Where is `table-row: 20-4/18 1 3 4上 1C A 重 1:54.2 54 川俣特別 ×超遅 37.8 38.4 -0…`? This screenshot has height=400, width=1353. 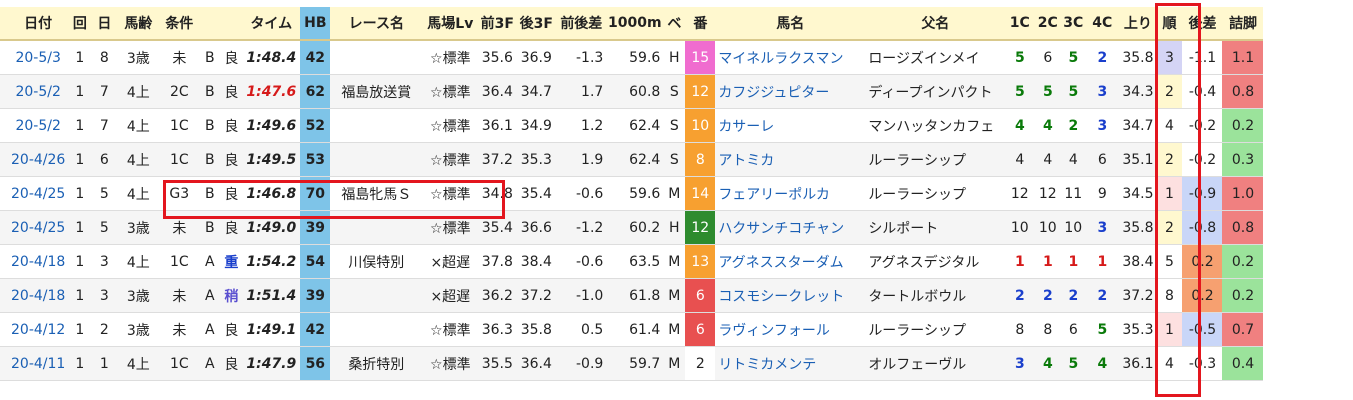 table-row: 20-4/18 1 3 4上 1C A 重 1:54.2 54 川俣特別 ×超遅 37.8 38.4 -0… is located at coordinates (632, 261).